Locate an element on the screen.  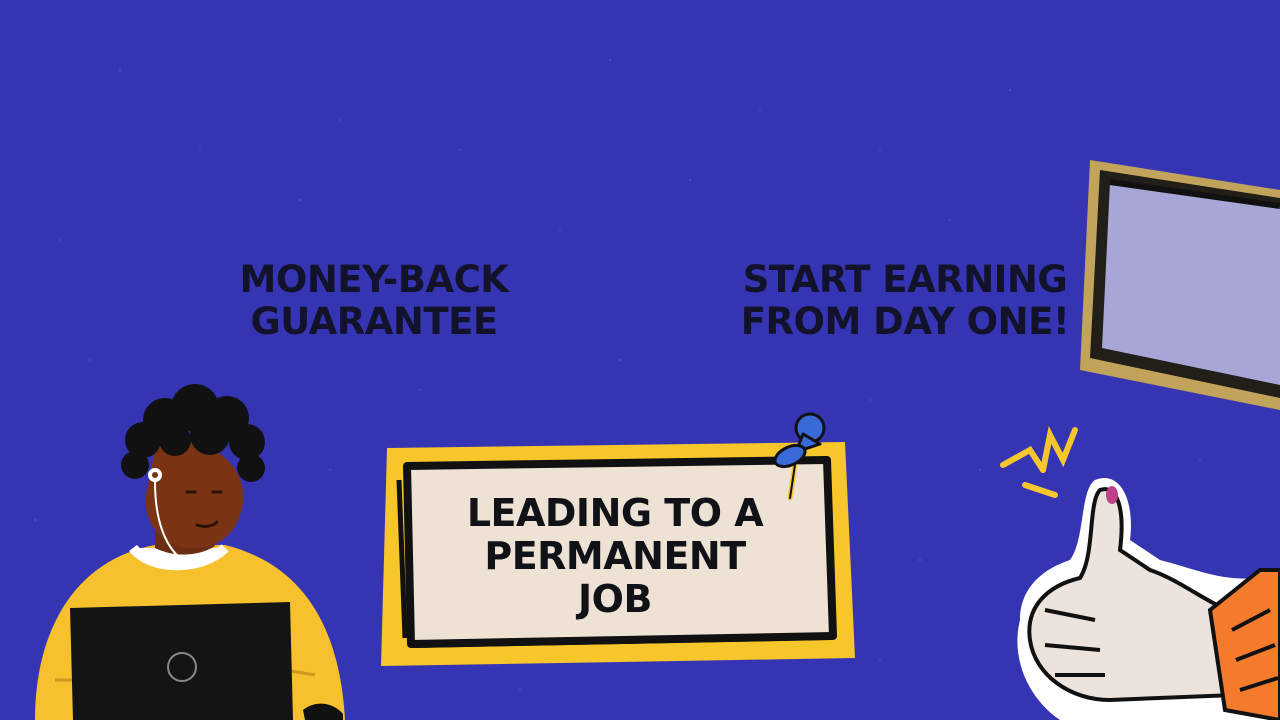
callout-line-2: PERMANENT is located at coordinates (615, 556).